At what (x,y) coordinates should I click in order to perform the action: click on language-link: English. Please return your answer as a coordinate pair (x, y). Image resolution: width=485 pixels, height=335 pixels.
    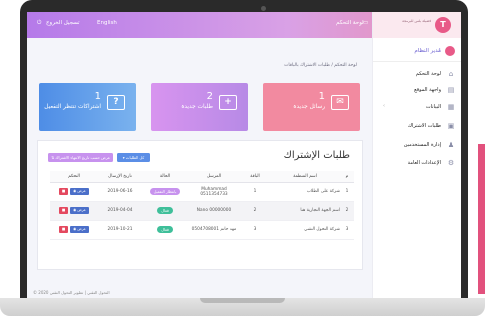
    Looking at the image, I should click on (107, 23).